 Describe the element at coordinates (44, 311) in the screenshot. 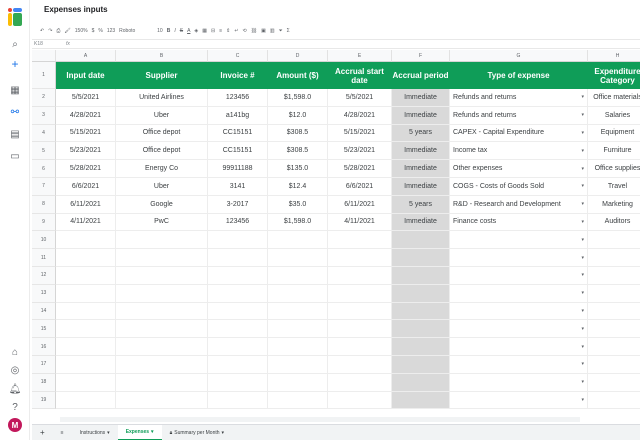

I see `row-header: 14` at that location.